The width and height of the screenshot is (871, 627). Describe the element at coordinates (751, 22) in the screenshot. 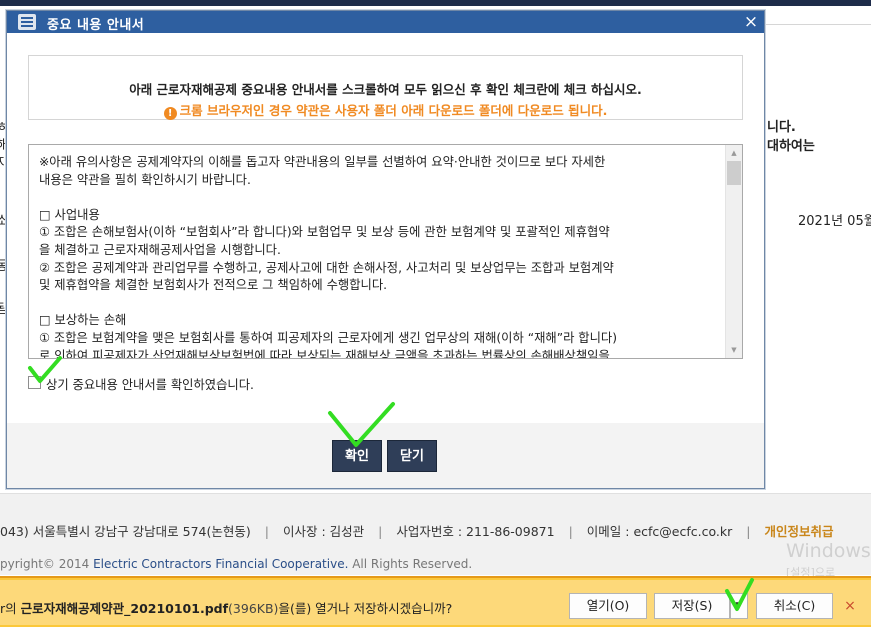

I see `dialog-close-icon: ×` at that location.